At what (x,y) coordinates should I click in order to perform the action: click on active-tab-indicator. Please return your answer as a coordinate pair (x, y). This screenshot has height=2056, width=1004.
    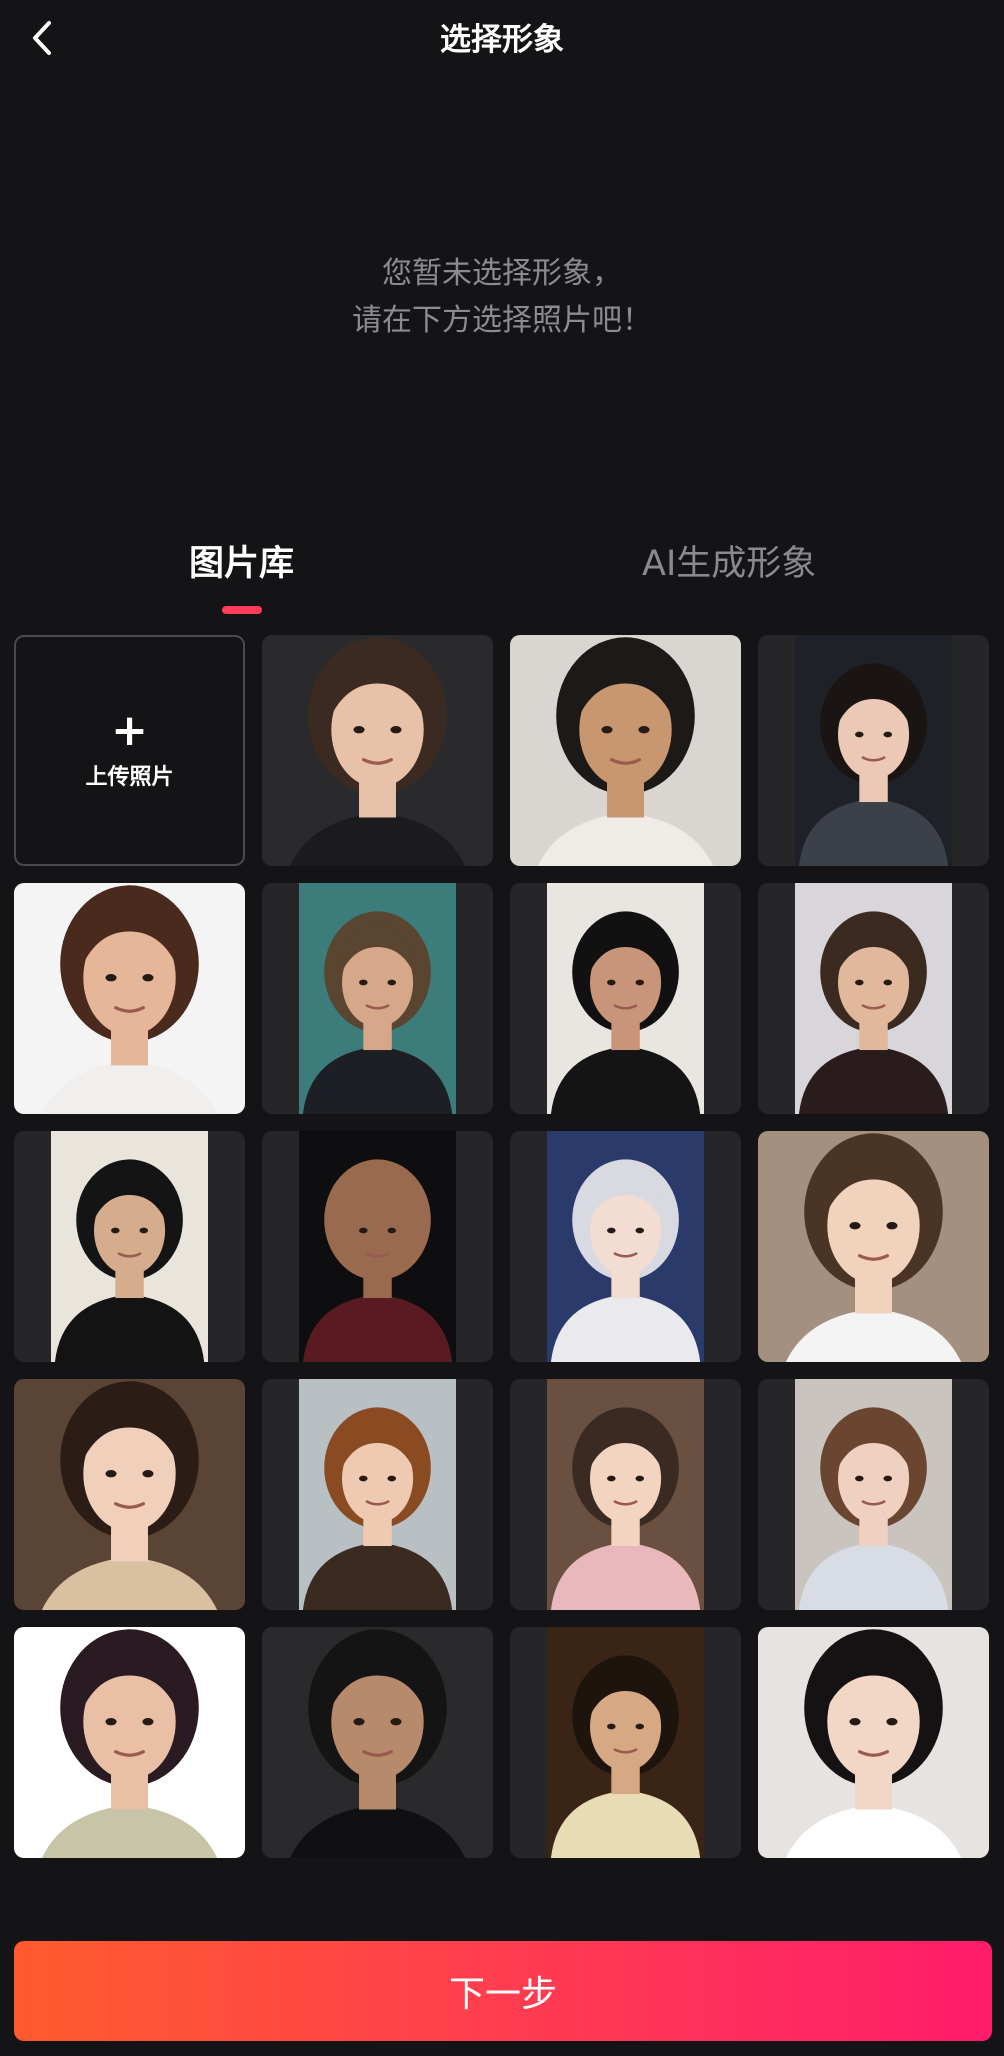
    Looking at the image, I should click on (242, 610).